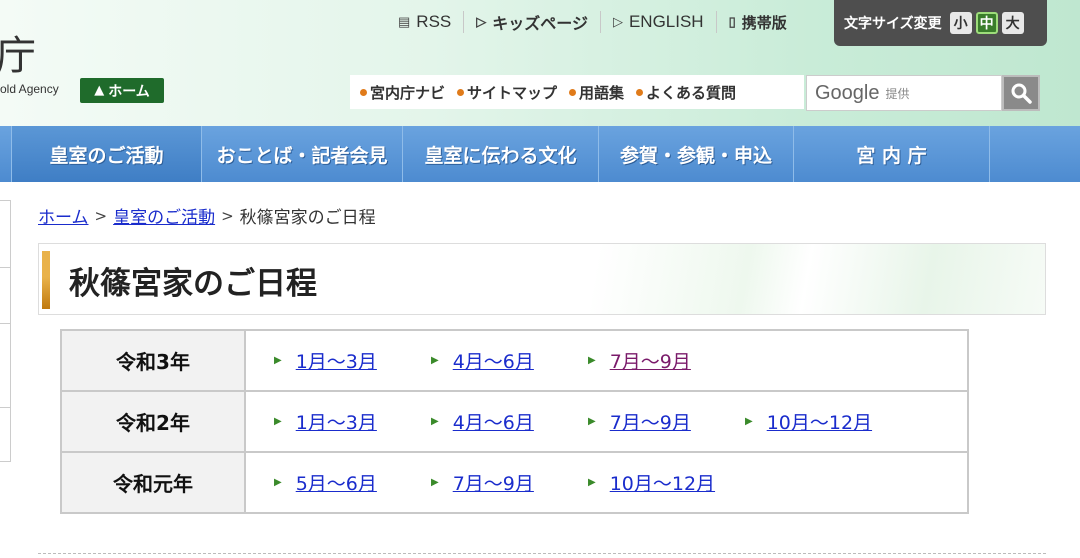  What do you see at coordinates (986, 23) in the screenshot?
I see `font-size-medium-button: 中` at bounding box center [986, 23].